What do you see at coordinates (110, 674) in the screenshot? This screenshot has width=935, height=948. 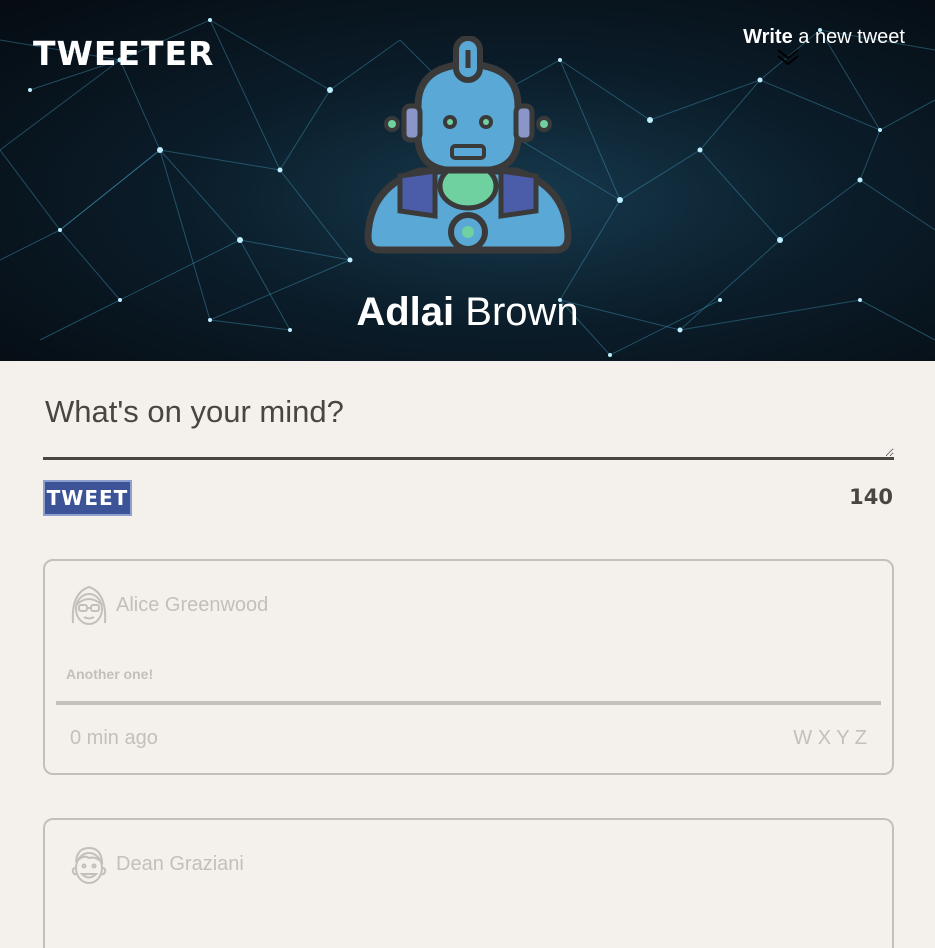 I see `tweet-text: Another one!` at bounding box center [110, 674].